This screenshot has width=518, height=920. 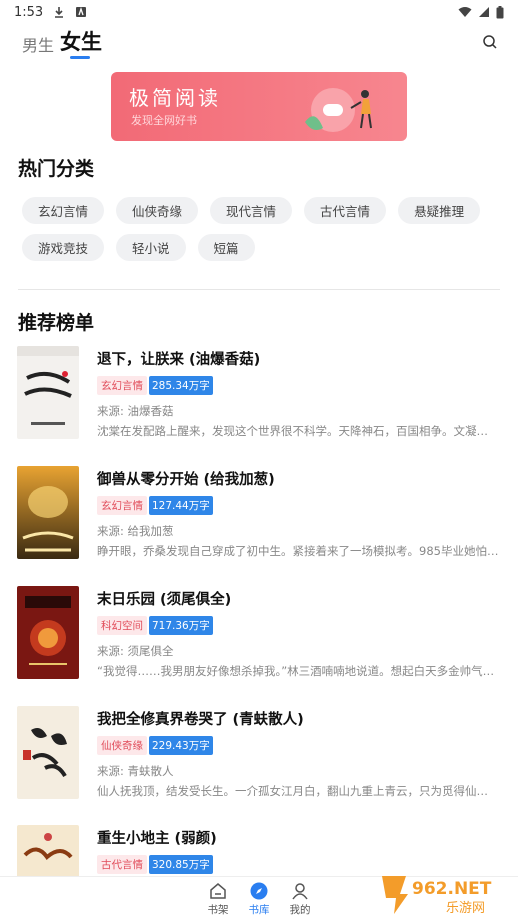 I want to click on category-chip: 仙侠奇缘, so click(x=157, y=210).